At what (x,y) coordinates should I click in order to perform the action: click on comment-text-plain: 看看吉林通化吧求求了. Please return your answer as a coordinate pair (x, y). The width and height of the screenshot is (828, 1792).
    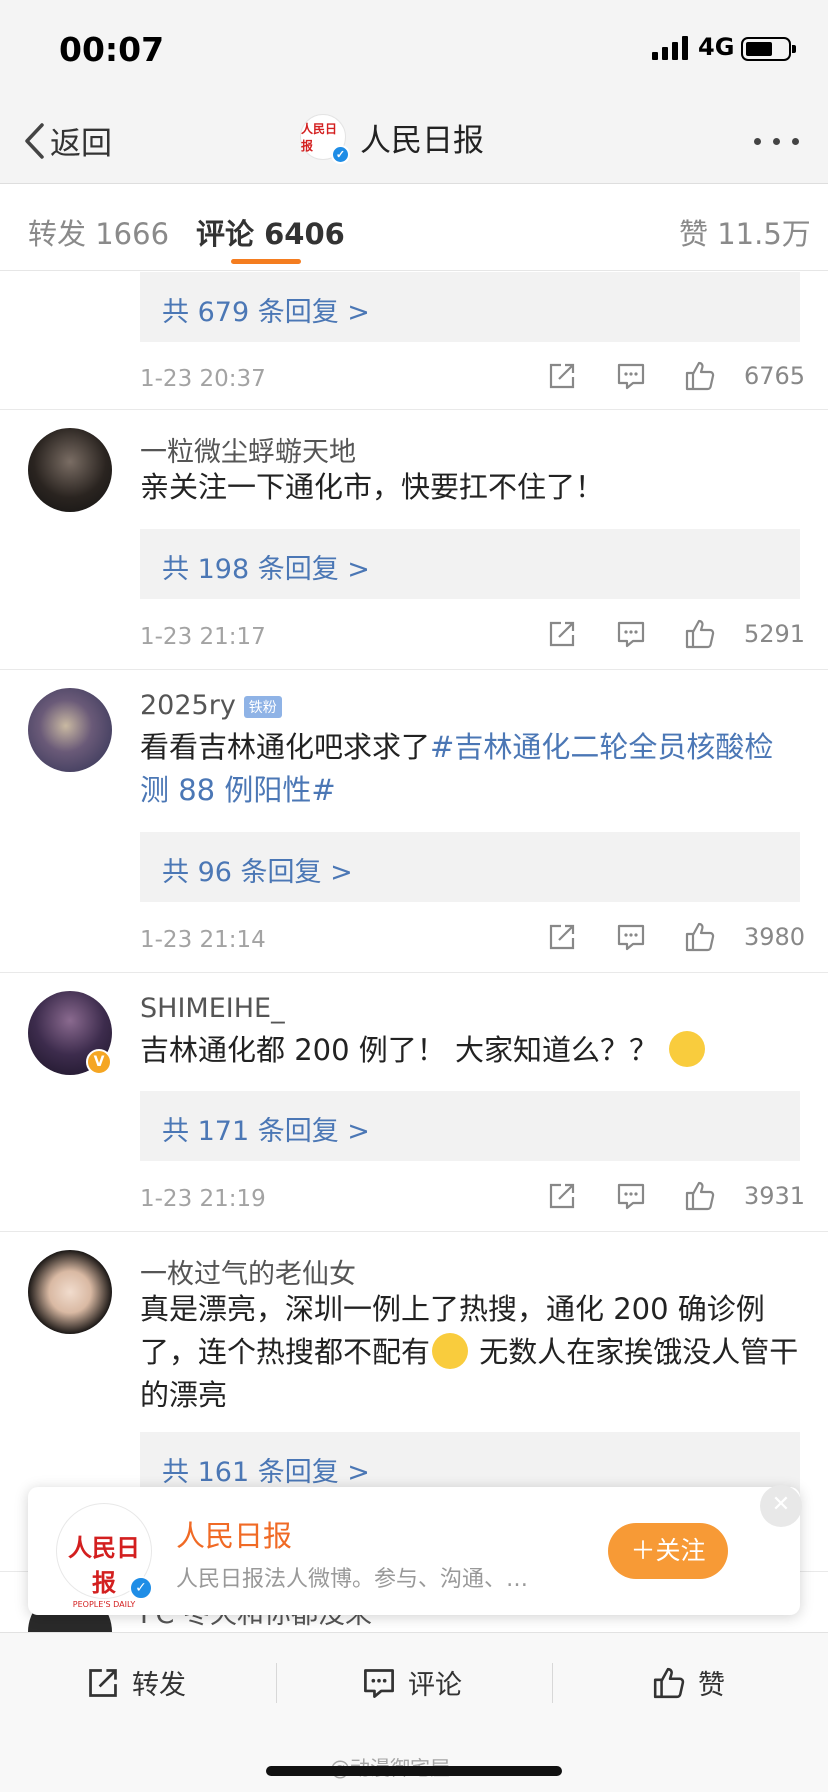
    Looking at the image, I should click on (285, 747).